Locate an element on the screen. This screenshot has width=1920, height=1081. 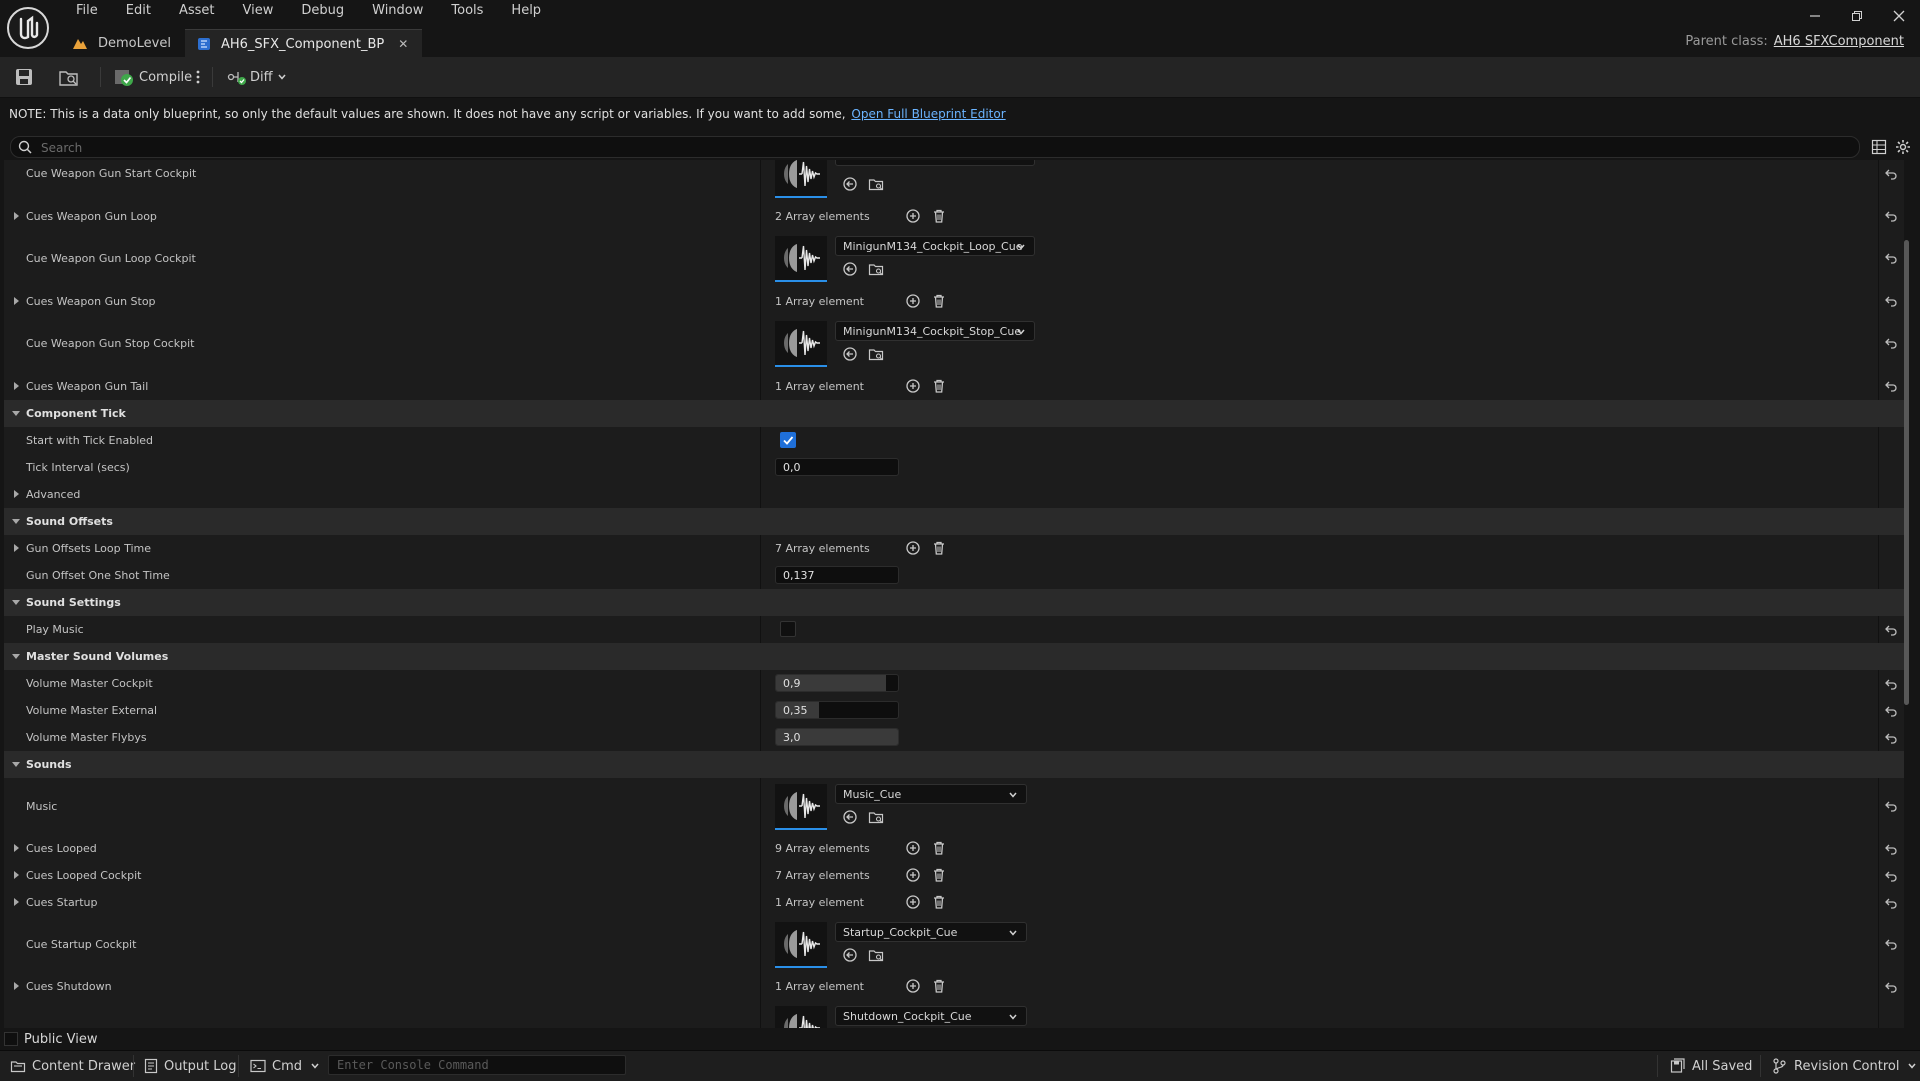
menu-asset: Asset is located at coordinates (195, 11).